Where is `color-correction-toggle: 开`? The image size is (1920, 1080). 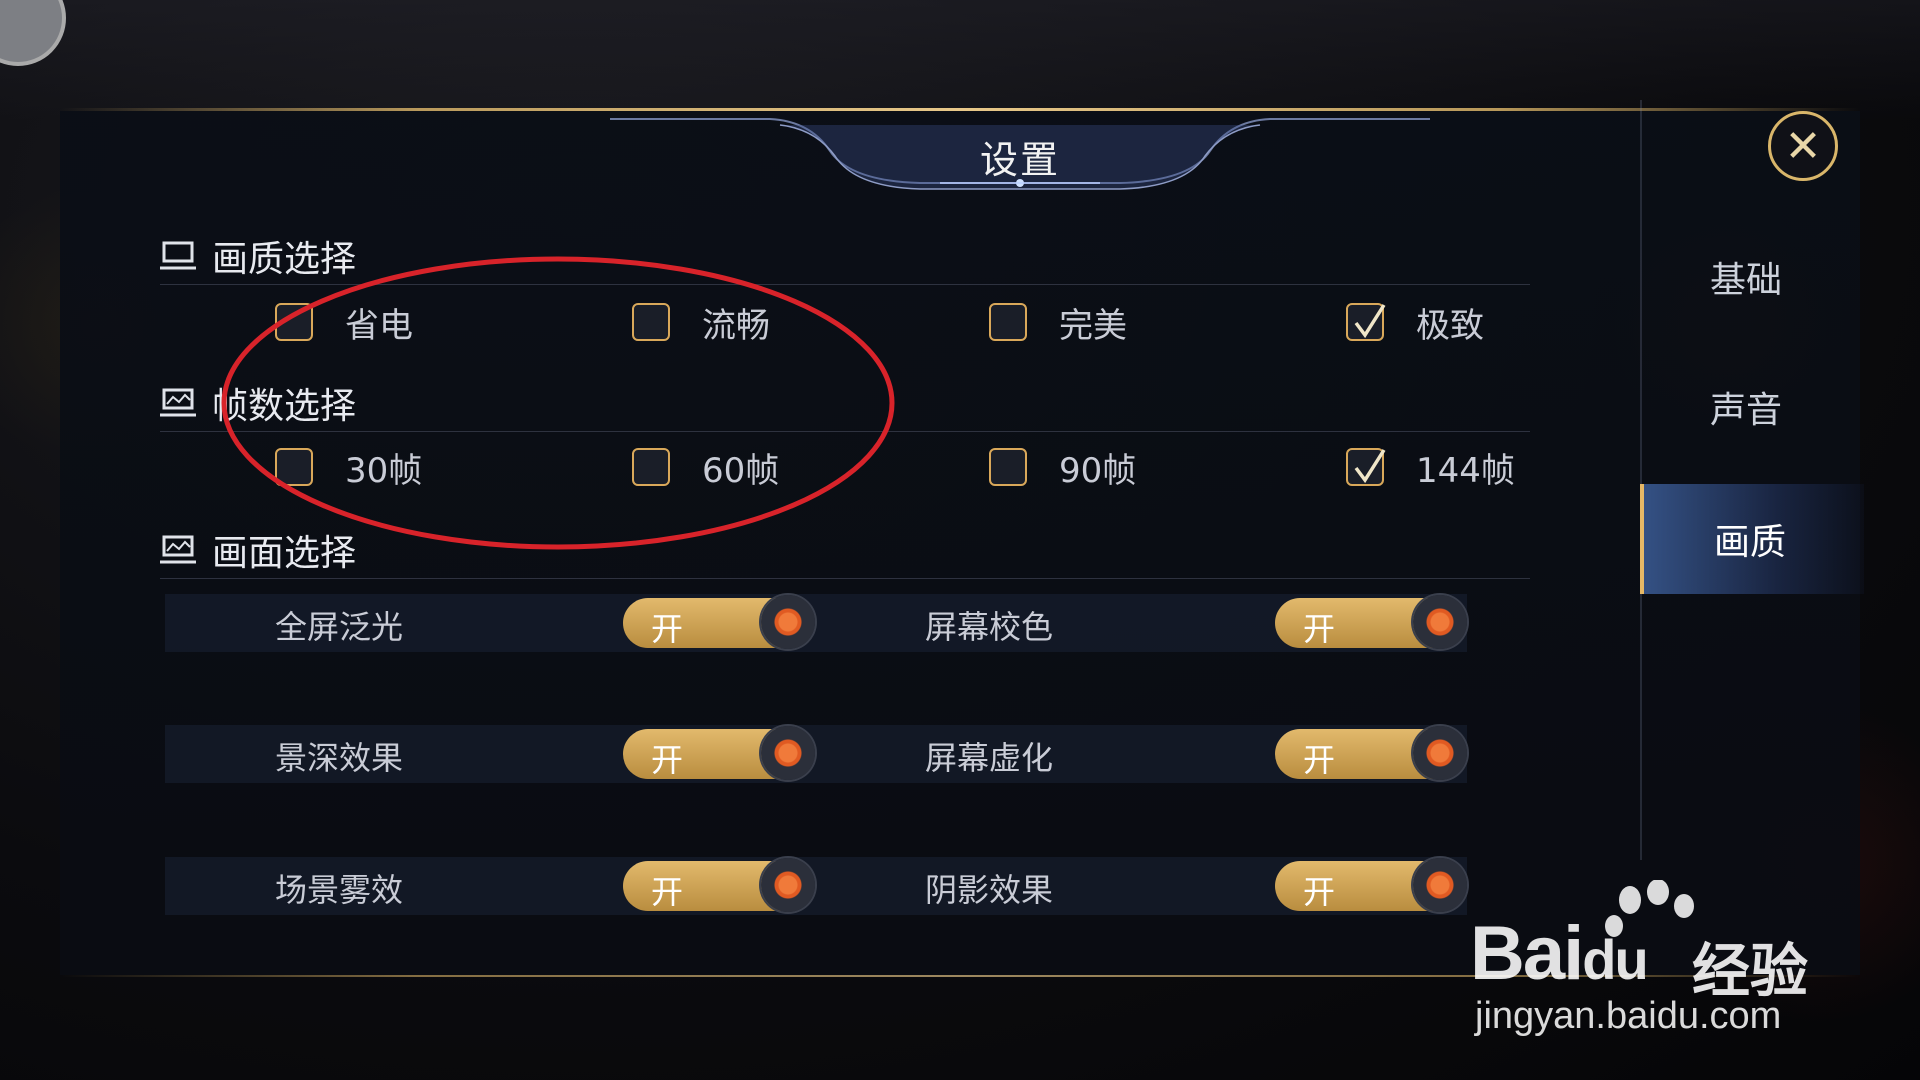
color-correction-toggle: 开 is located at coordinates (1371, 622).